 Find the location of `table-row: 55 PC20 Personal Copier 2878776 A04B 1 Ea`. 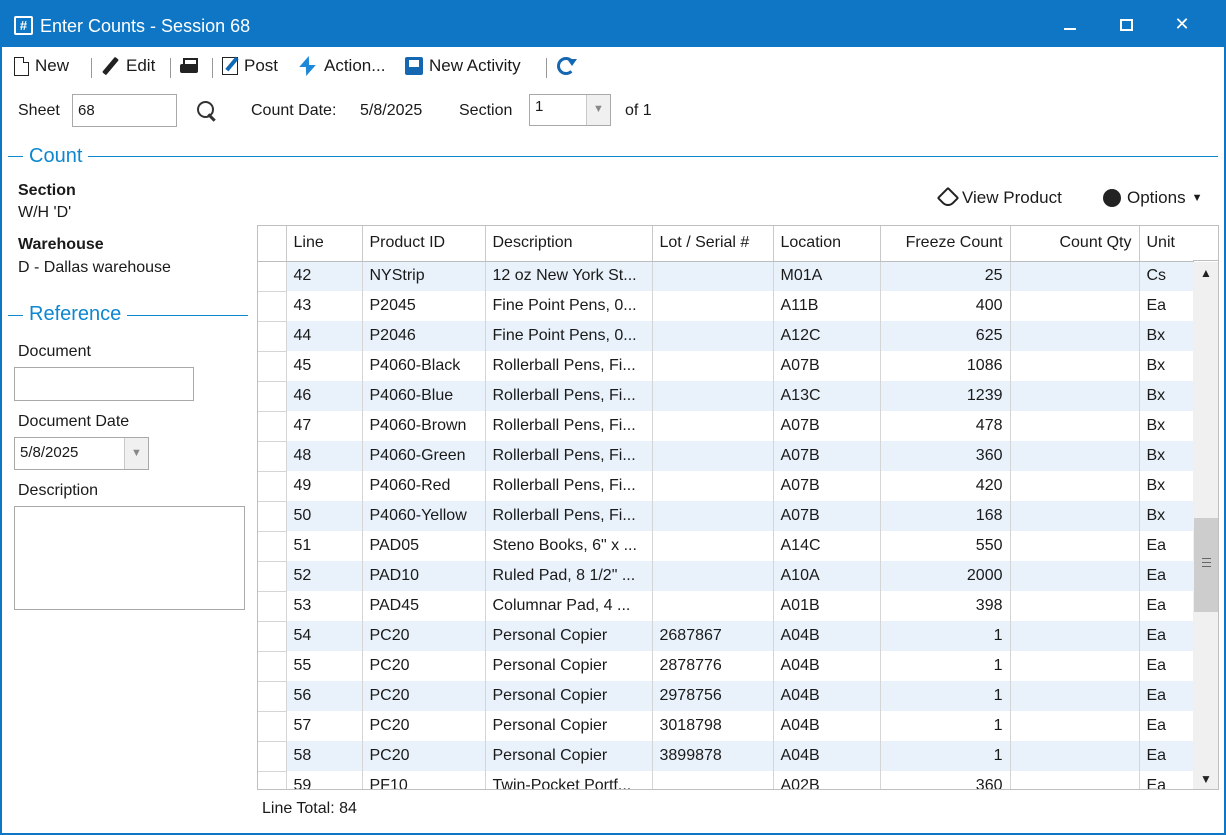

table-row: 55 PC20 Personal Copier 2878776 A04B 1 Ea is located at coordinates (726, 666).